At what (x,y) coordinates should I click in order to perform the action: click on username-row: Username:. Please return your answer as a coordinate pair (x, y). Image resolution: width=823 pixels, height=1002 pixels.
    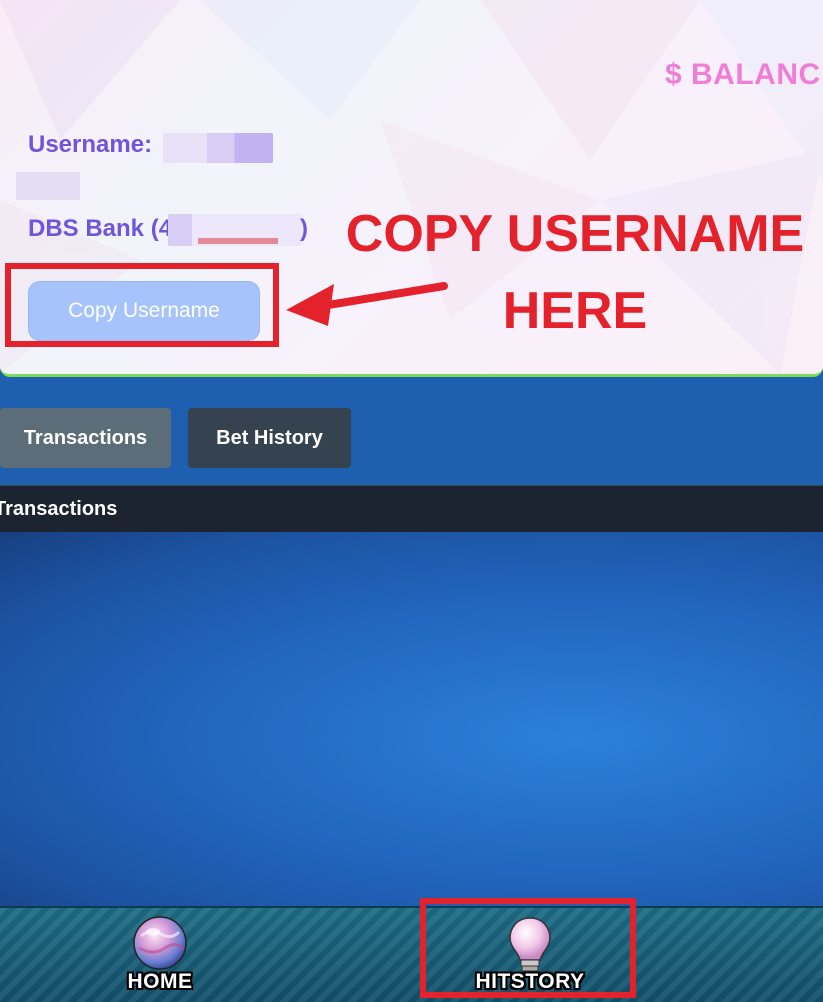
    Looking at the image, I should click on (150, 147).